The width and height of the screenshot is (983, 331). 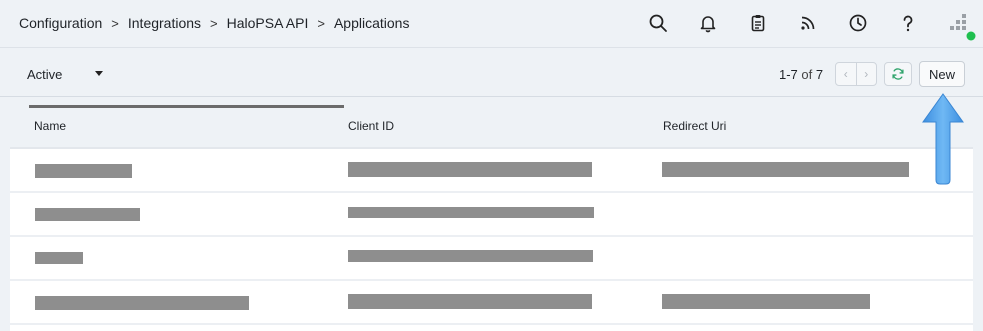 I want to click on pagination-range: 1-7, so click(x=788, y=74).